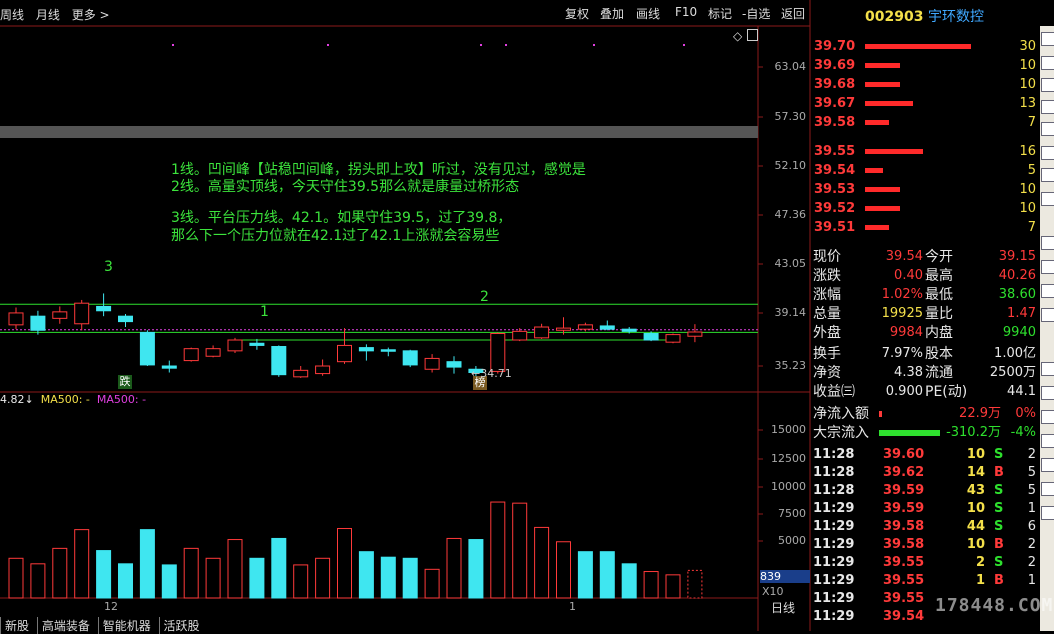  I want to click on more-menu: 更多 >, so click(91, 14).